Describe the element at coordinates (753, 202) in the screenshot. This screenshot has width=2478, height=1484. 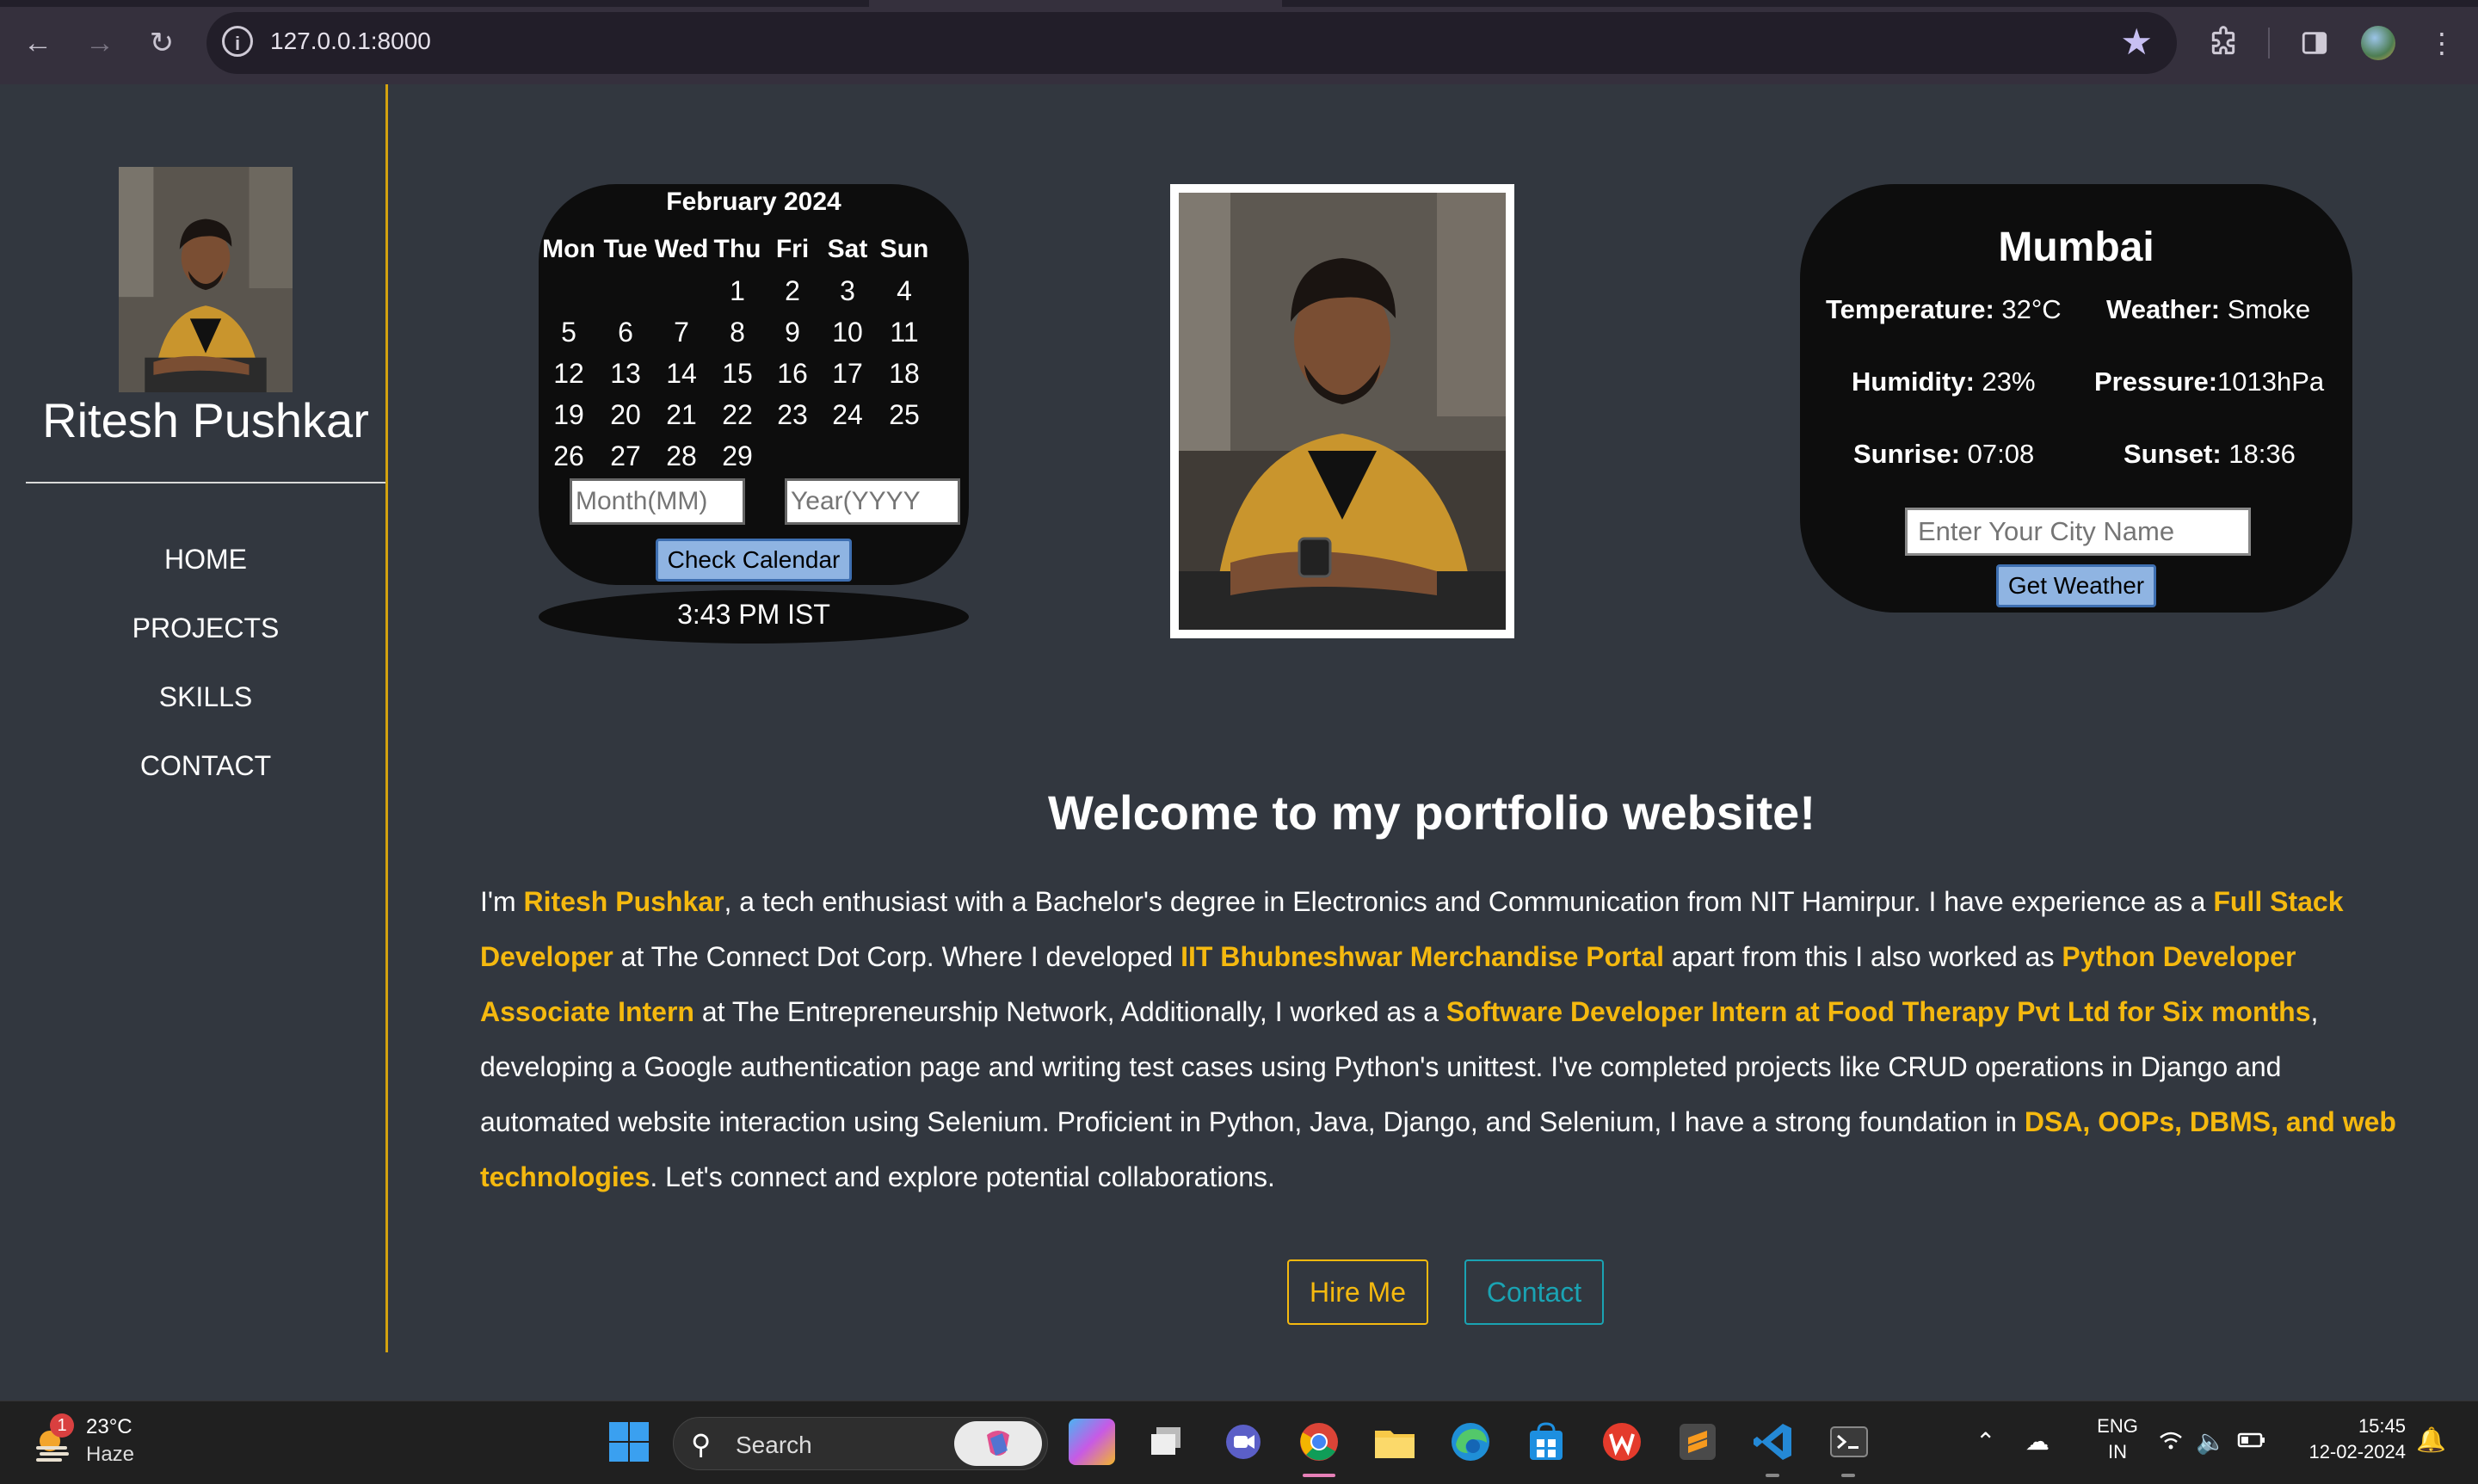
I see `calendar-title: February 2024` at that location.